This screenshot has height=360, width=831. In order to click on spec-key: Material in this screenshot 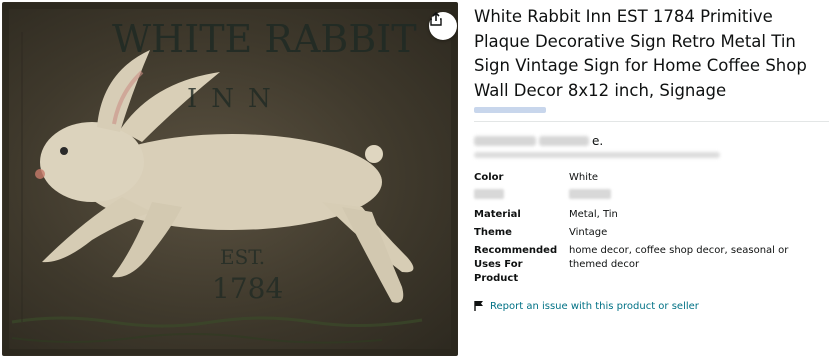, I will do `click(497, 214)`.